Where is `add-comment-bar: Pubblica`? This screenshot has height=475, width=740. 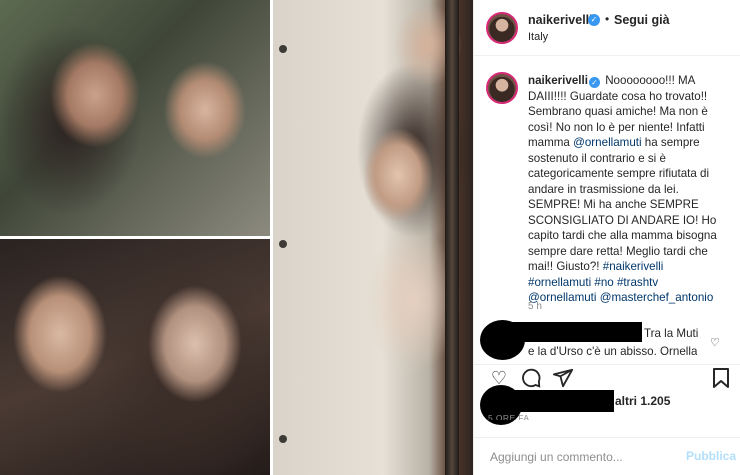 add-comment-bar: Pubblica is located at coordinates (607, 456).